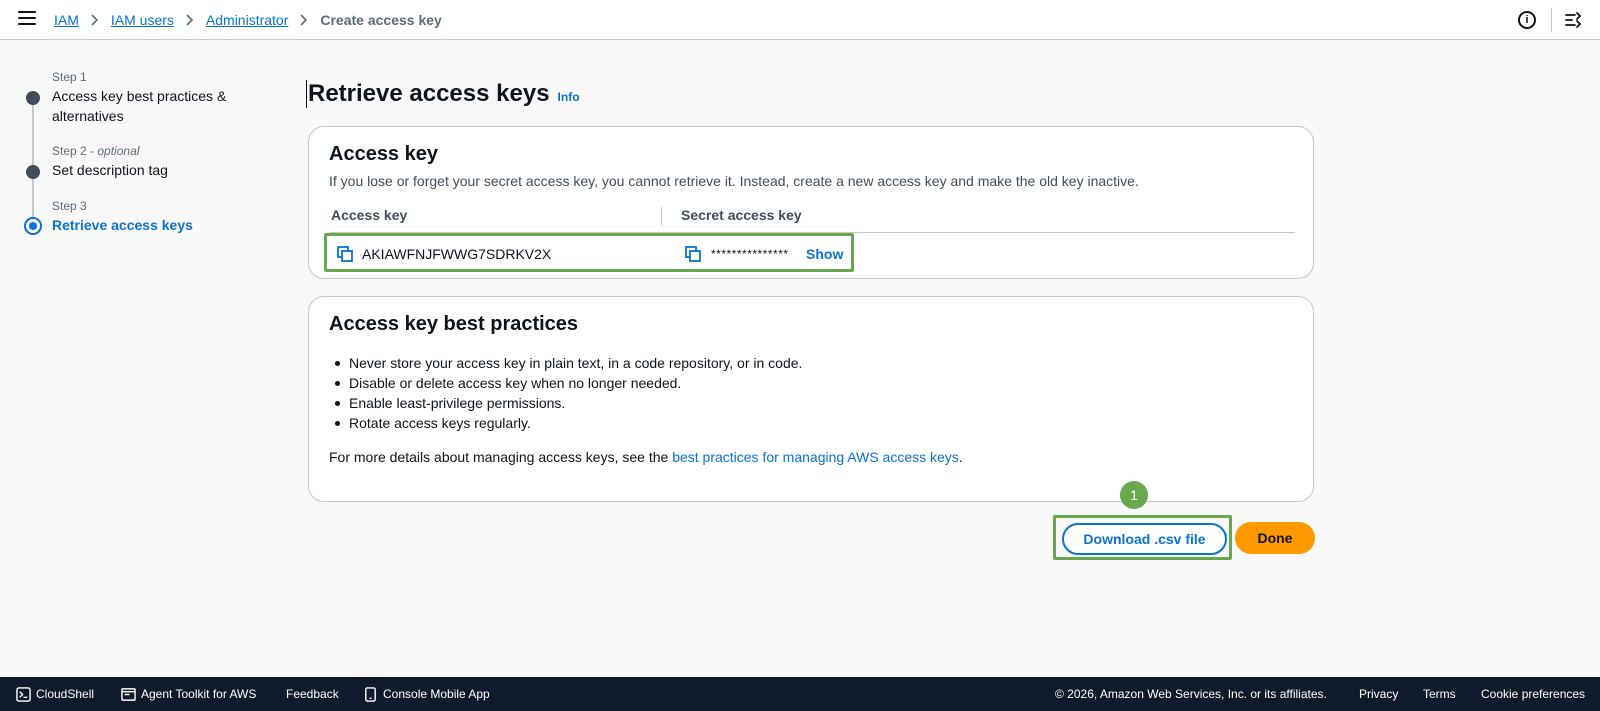  I want to click on footer-mobile-app-label: Console Mobile App, so click(436, 694).